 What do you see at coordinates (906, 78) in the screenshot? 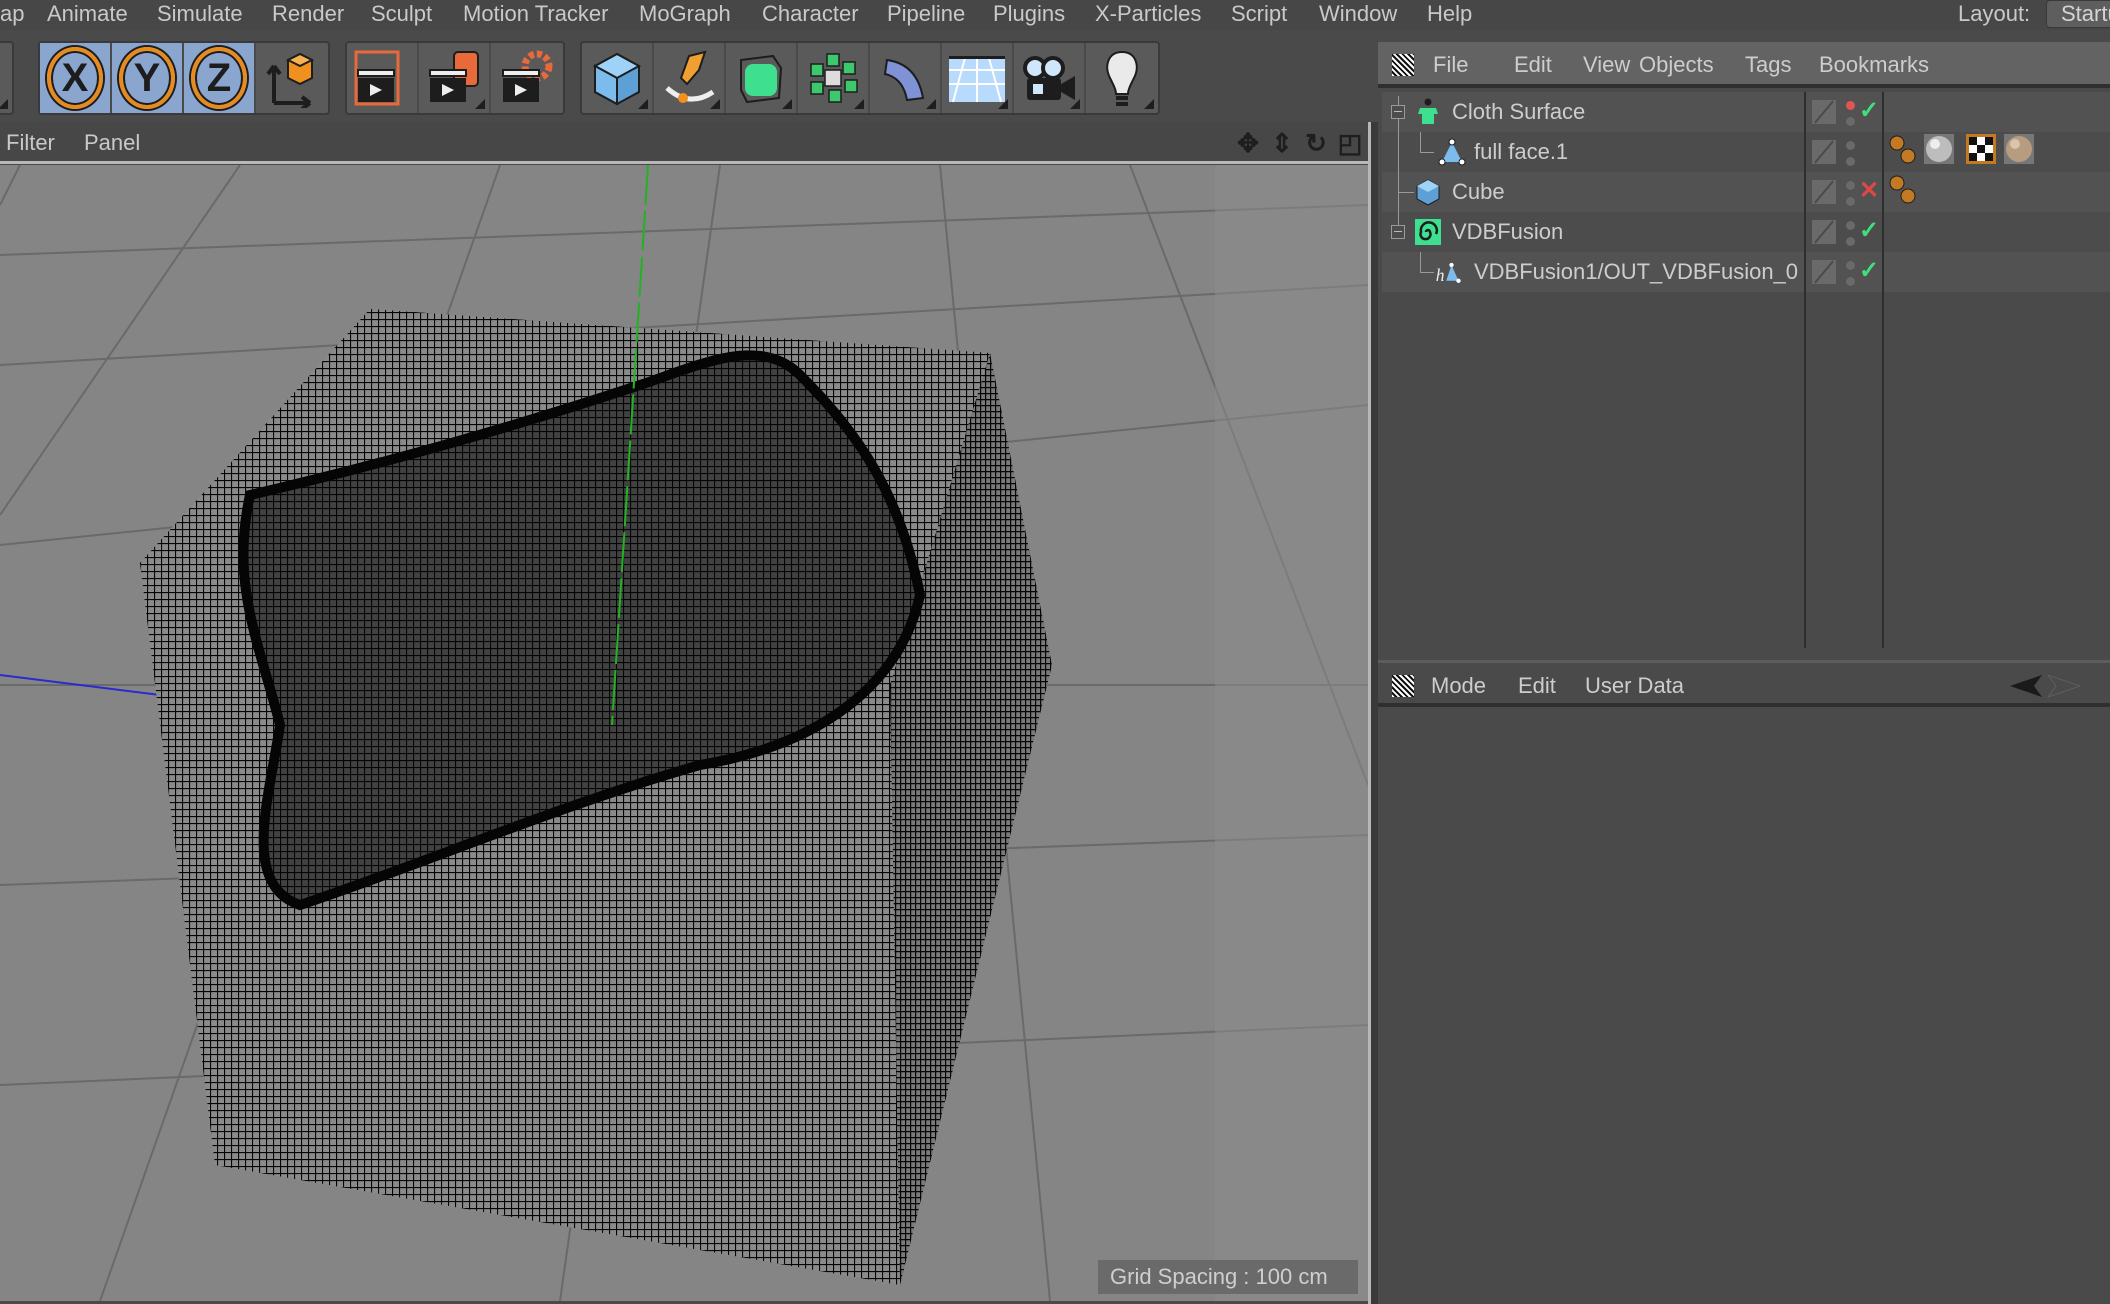
I see `bend-deformer-button` at bounding box center [906, 78].